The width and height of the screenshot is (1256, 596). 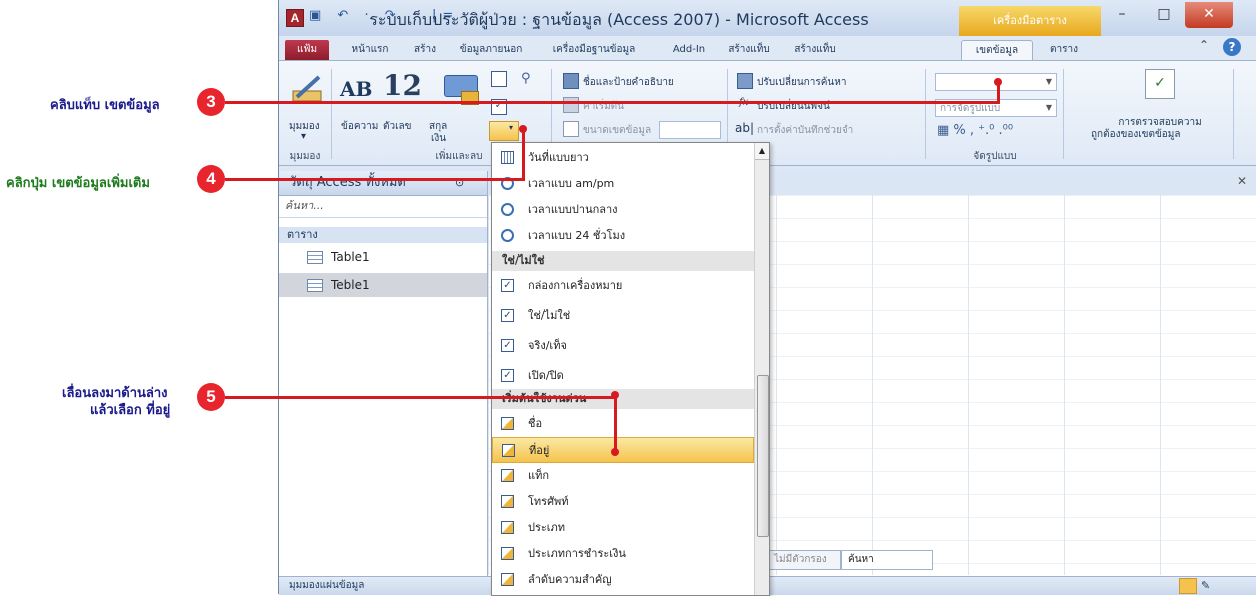 What do you see at coordinates (1232, 47) in the screenshot?
I see `help-icon: ?` at bounding box center [1232, 47].